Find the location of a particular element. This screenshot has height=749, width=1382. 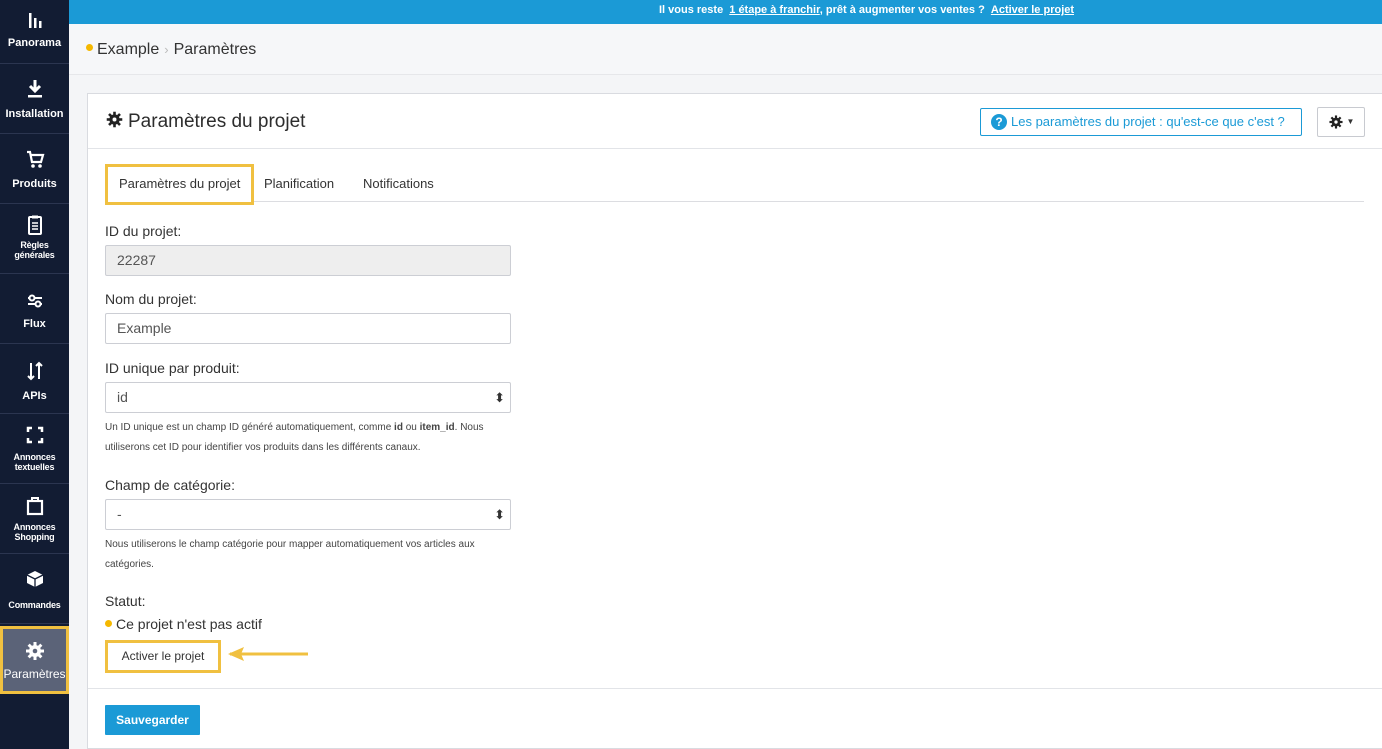

sidebar-item-installation: Installation is located at coordinates (34, 99).